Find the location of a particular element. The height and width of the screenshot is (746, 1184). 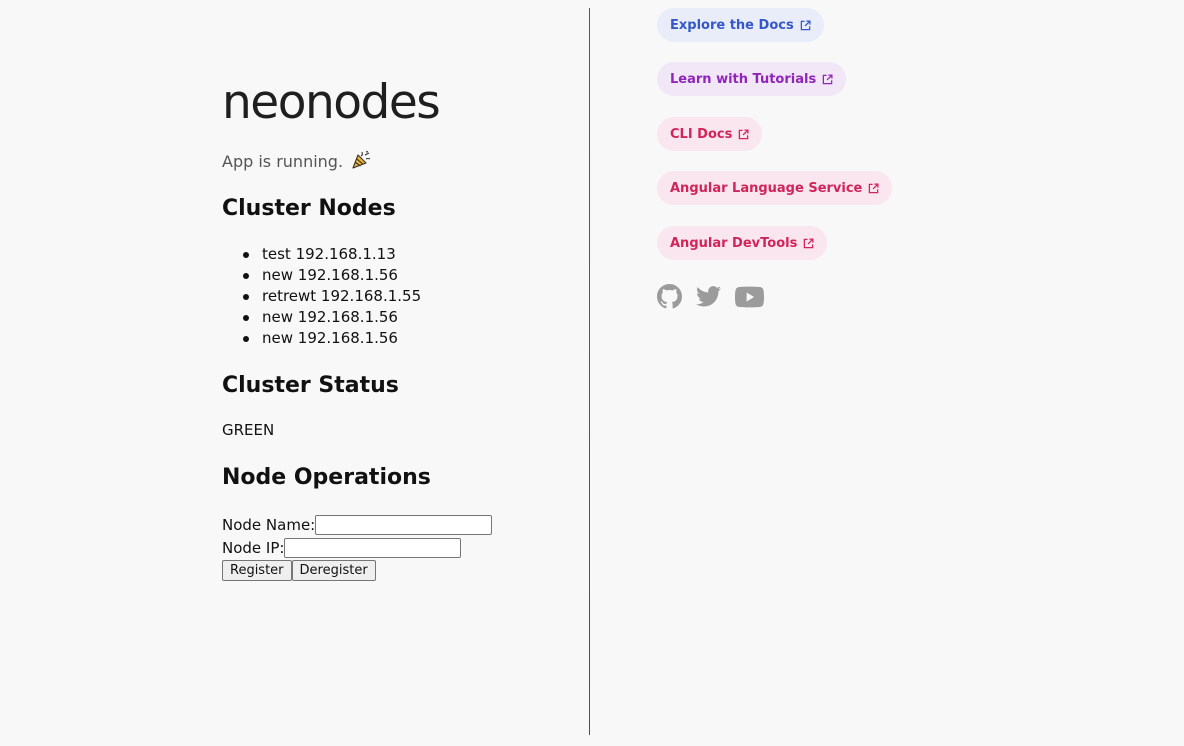

cli-docs-label: CLI Docs is located at coordinates (701, 134).